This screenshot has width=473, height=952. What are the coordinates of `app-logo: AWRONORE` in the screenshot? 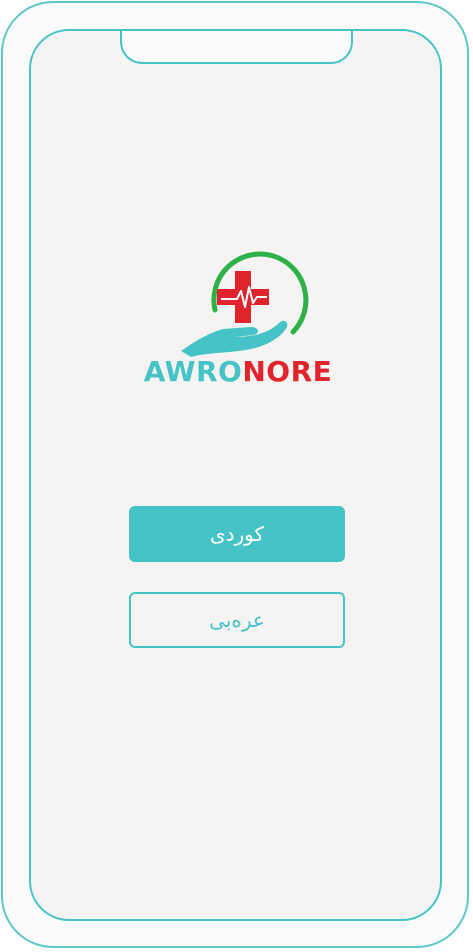 It's located at (238, 318).